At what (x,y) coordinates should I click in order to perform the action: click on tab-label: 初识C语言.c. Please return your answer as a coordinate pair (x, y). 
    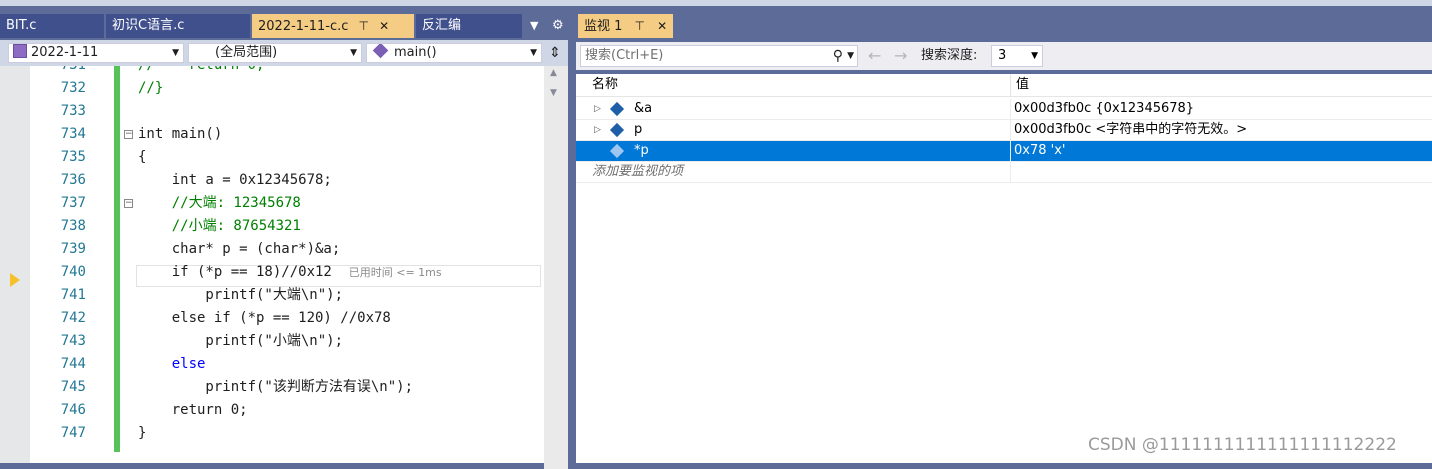
    Looking at the image, I should click on (148, 25).